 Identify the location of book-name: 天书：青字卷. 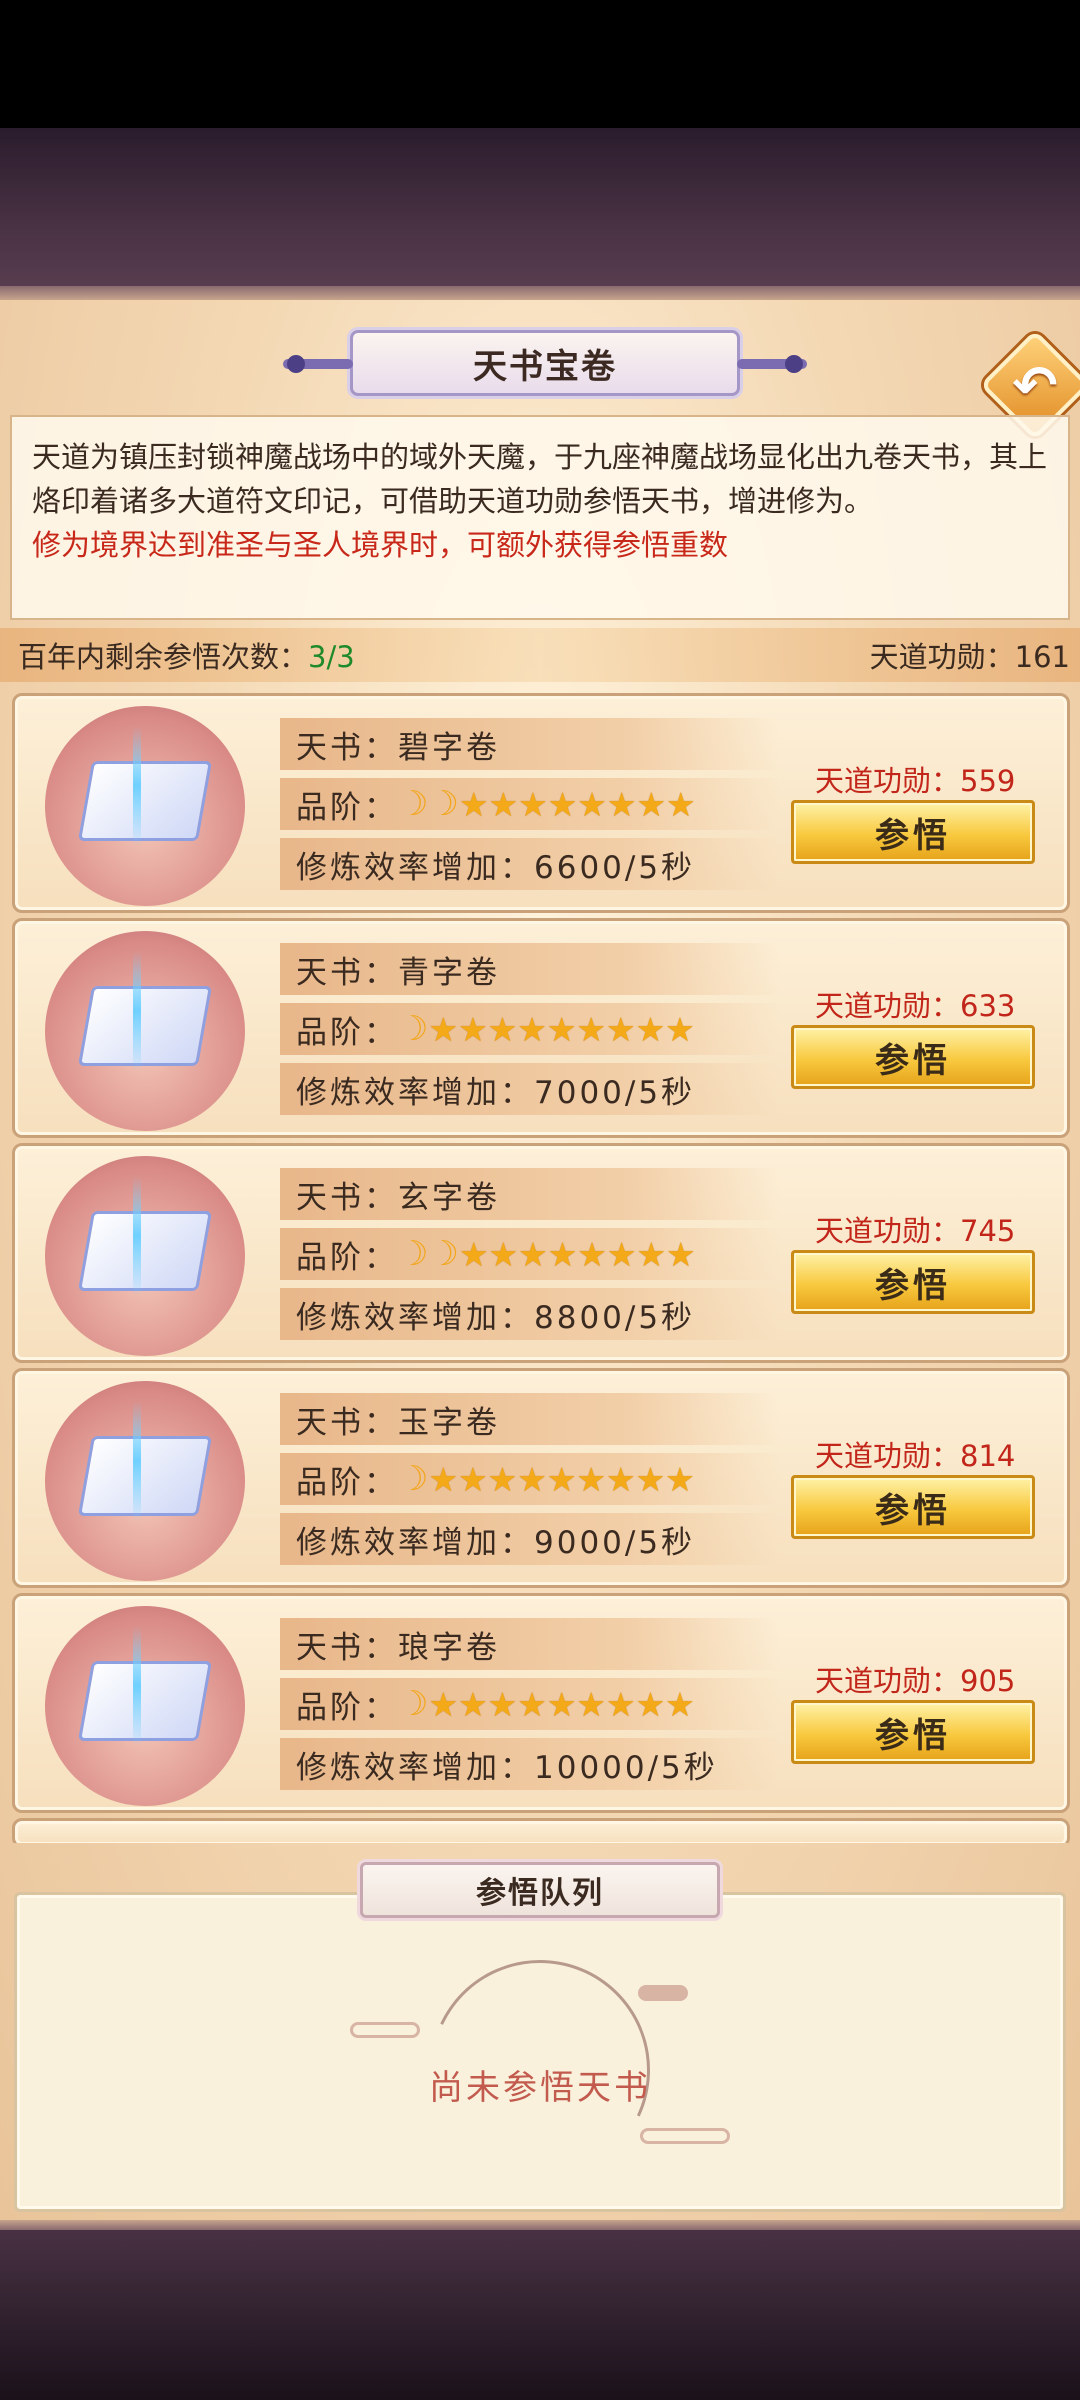
(530, 969).